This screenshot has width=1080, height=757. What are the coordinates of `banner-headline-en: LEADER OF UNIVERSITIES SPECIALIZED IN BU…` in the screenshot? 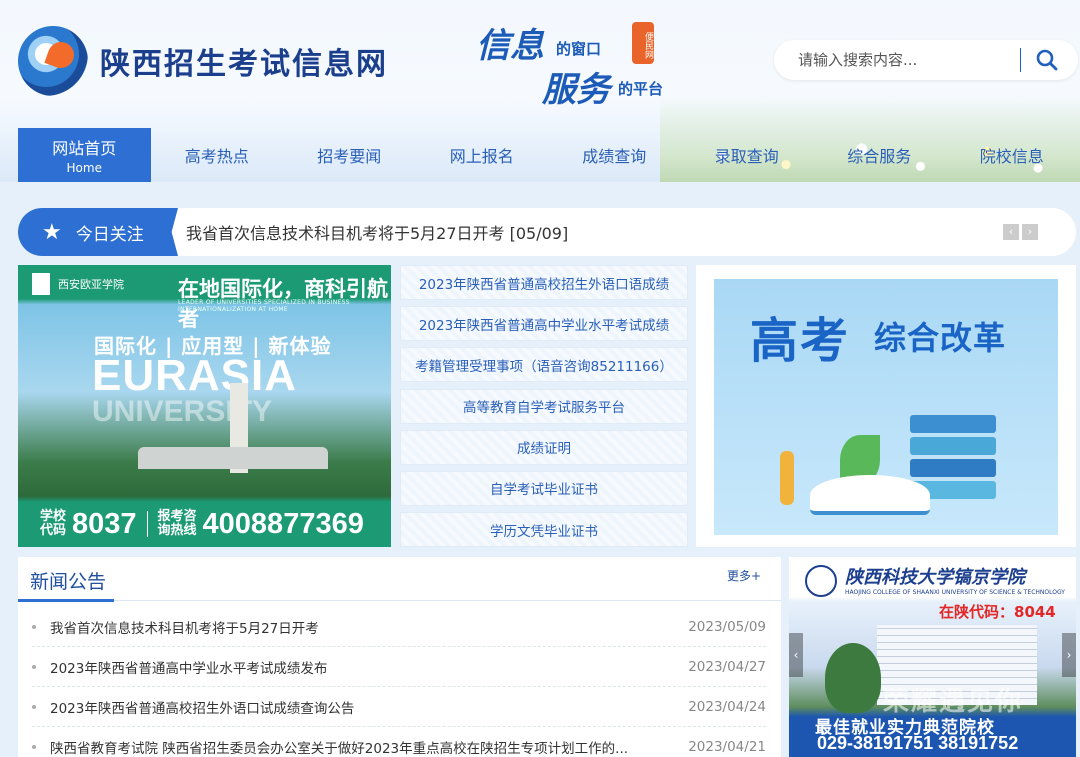 It's located at (264, 306).